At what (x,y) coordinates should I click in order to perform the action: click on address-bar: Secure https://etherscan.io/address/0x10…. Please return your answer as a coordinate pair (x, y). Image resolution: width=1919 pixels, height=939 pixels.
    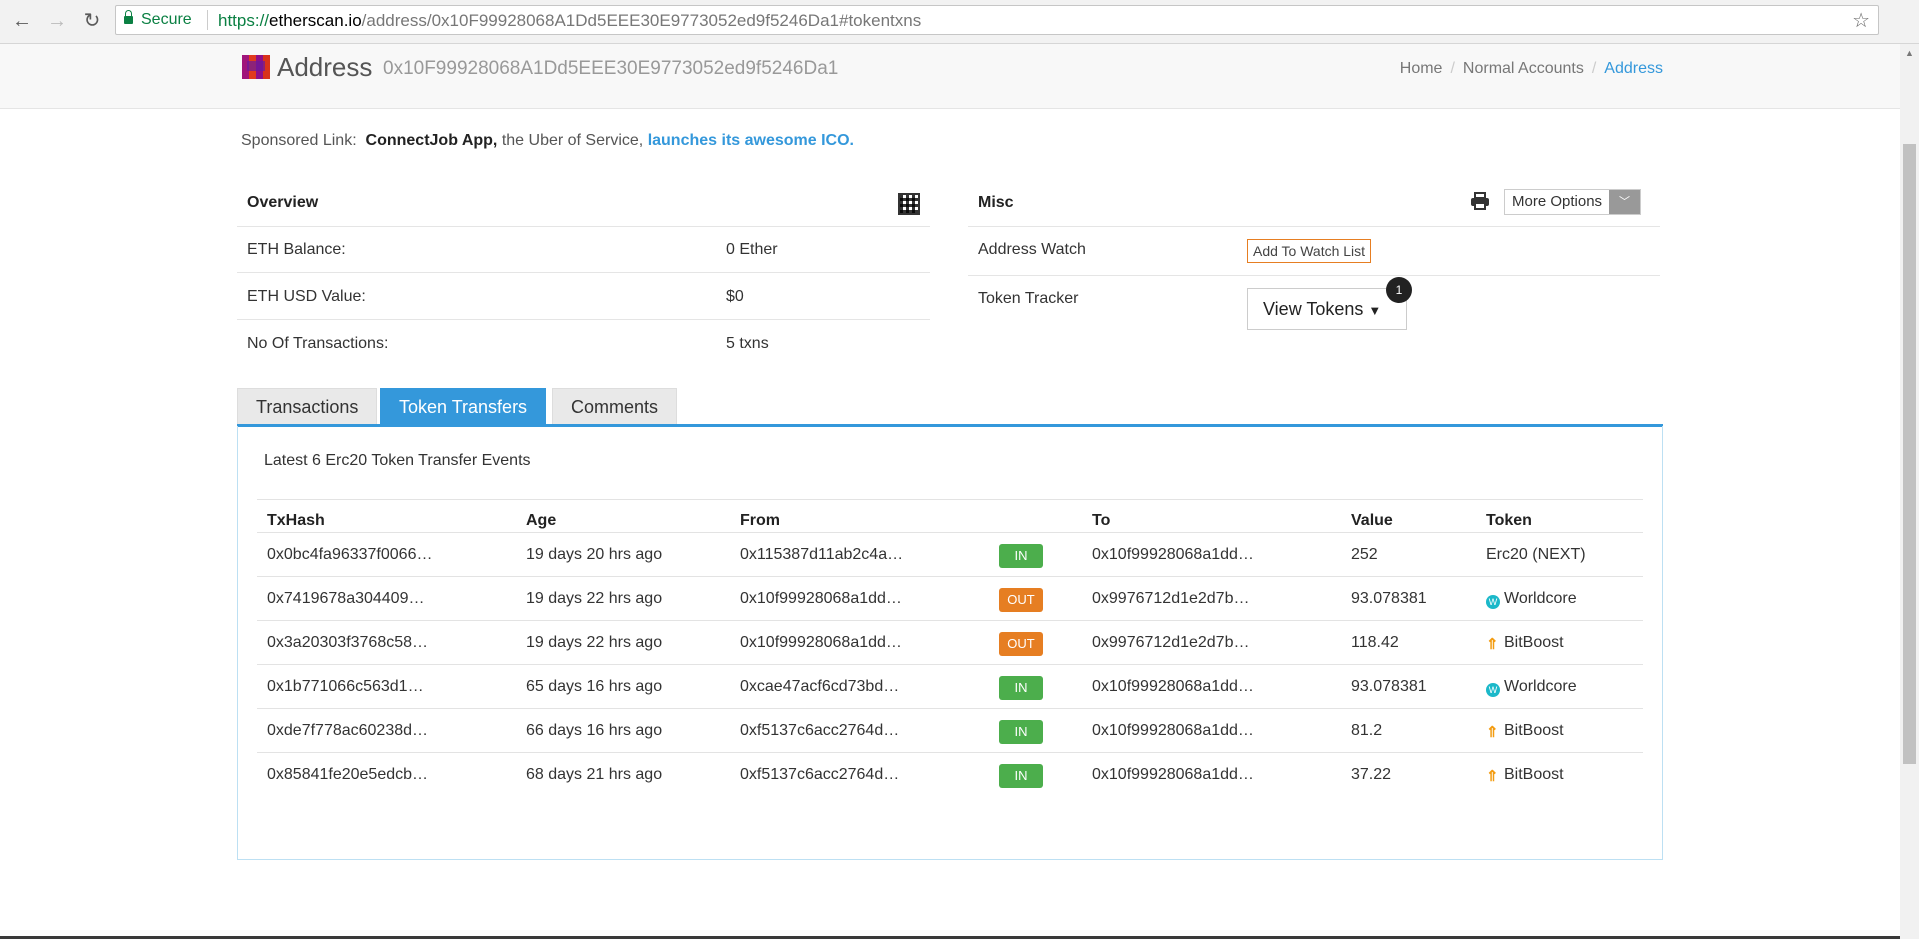
    Looking at the image, I should click on (997, 20).